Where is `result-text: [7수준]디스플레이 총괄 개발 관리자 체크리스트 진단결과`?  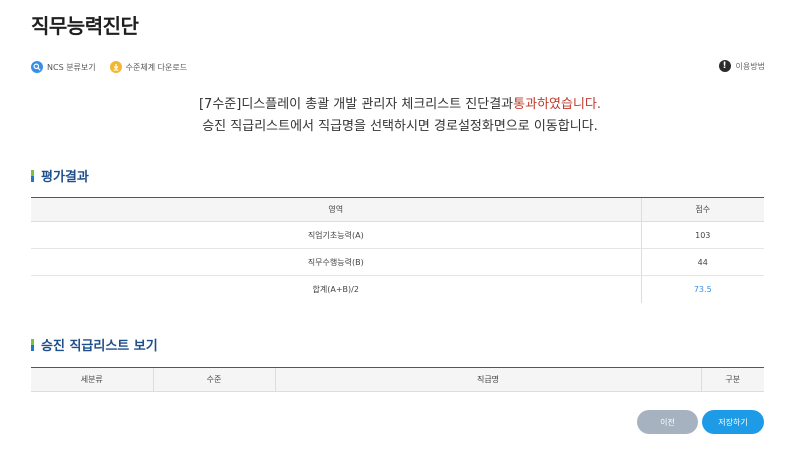 result-text: [7수준]디스플레이 총괄 개발 관리자 체크리스트 진단결과 is located at coordinates (356, 104).